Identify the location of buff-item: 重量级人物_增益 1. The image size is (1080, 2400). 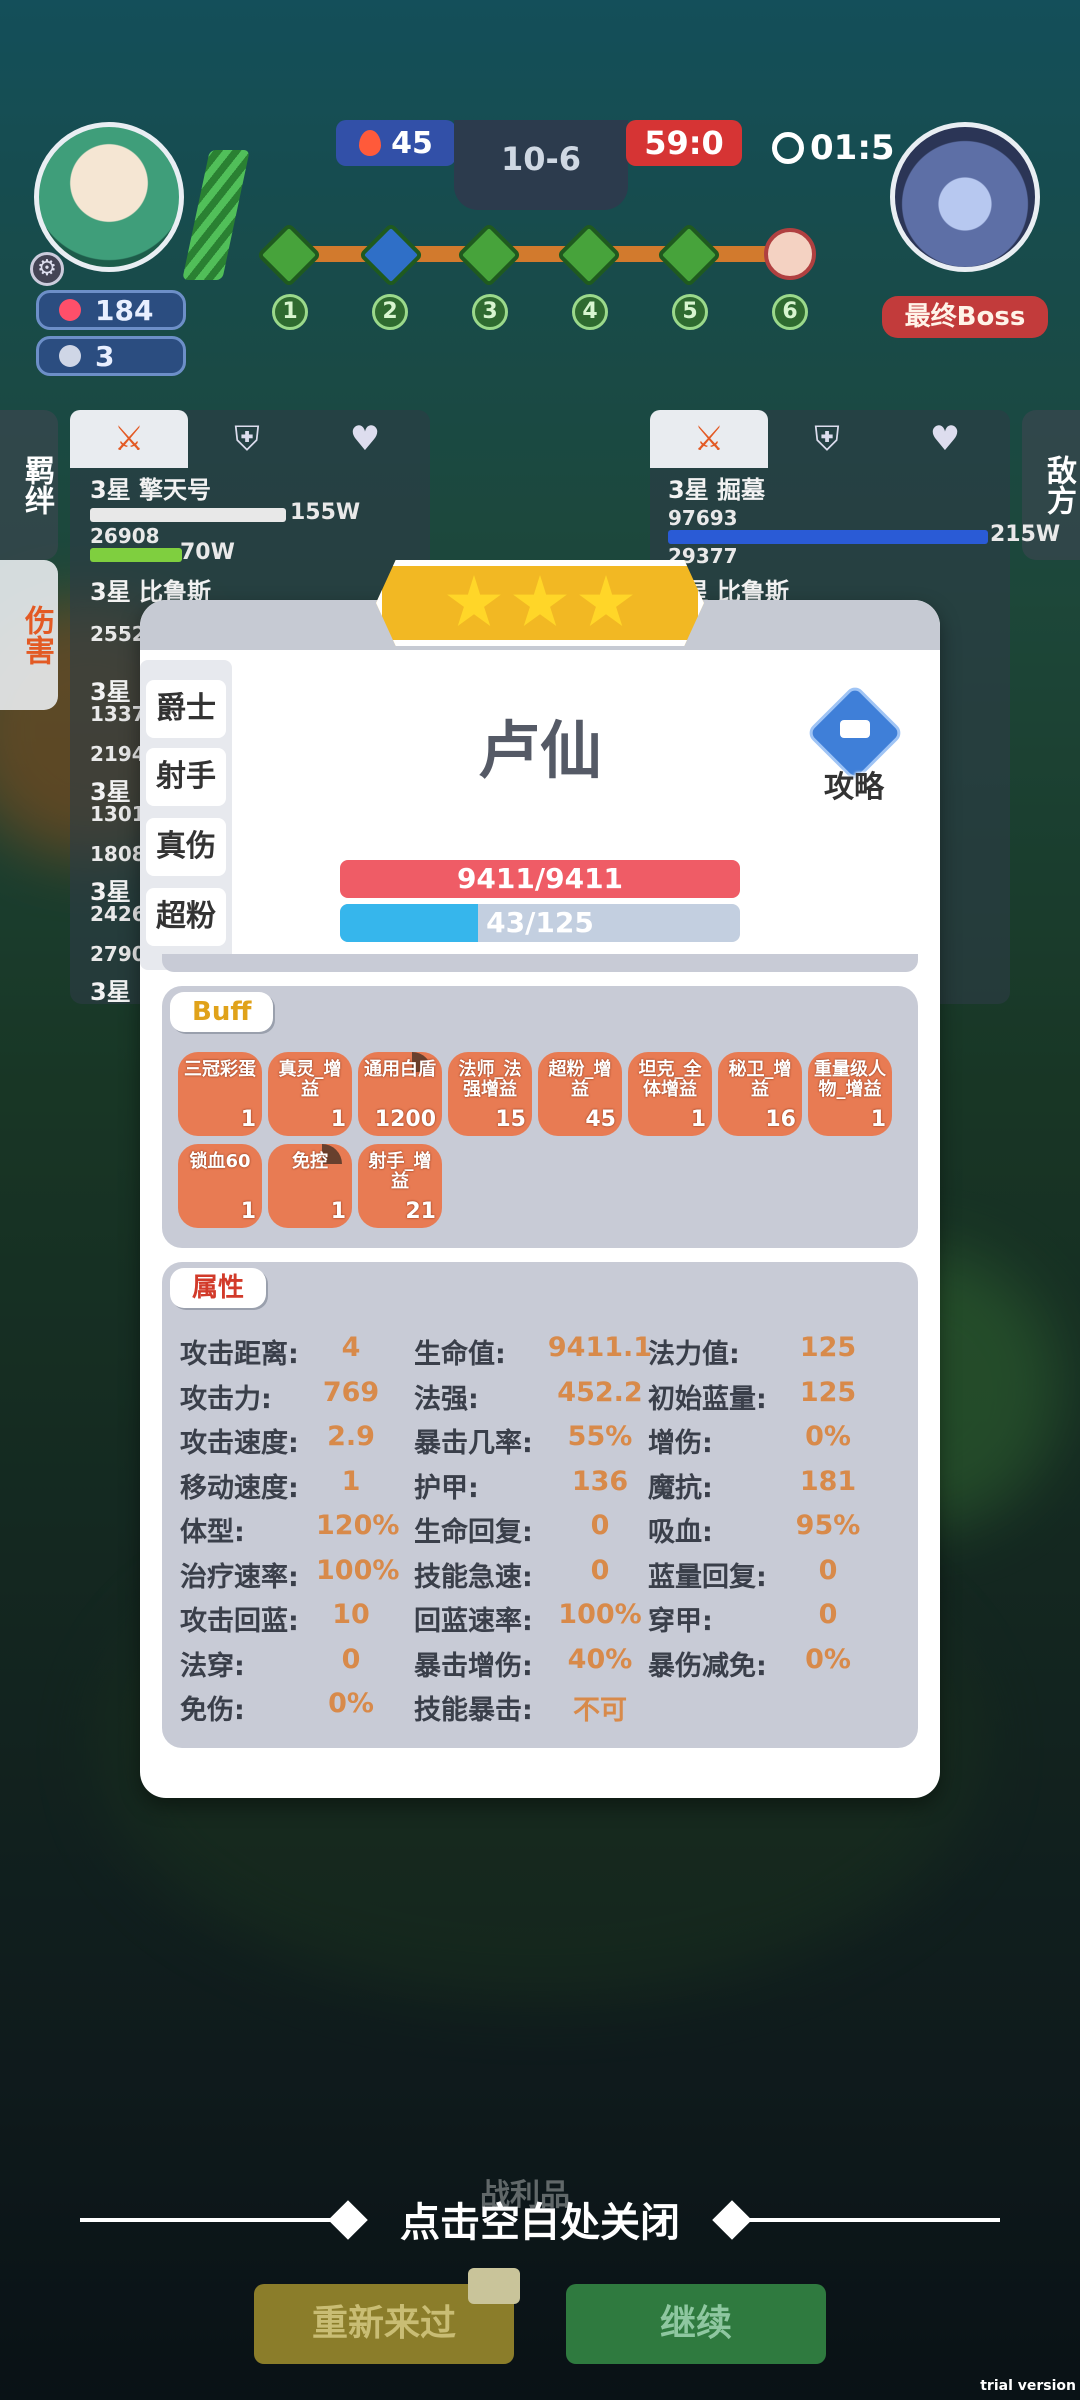
(850, 1094).